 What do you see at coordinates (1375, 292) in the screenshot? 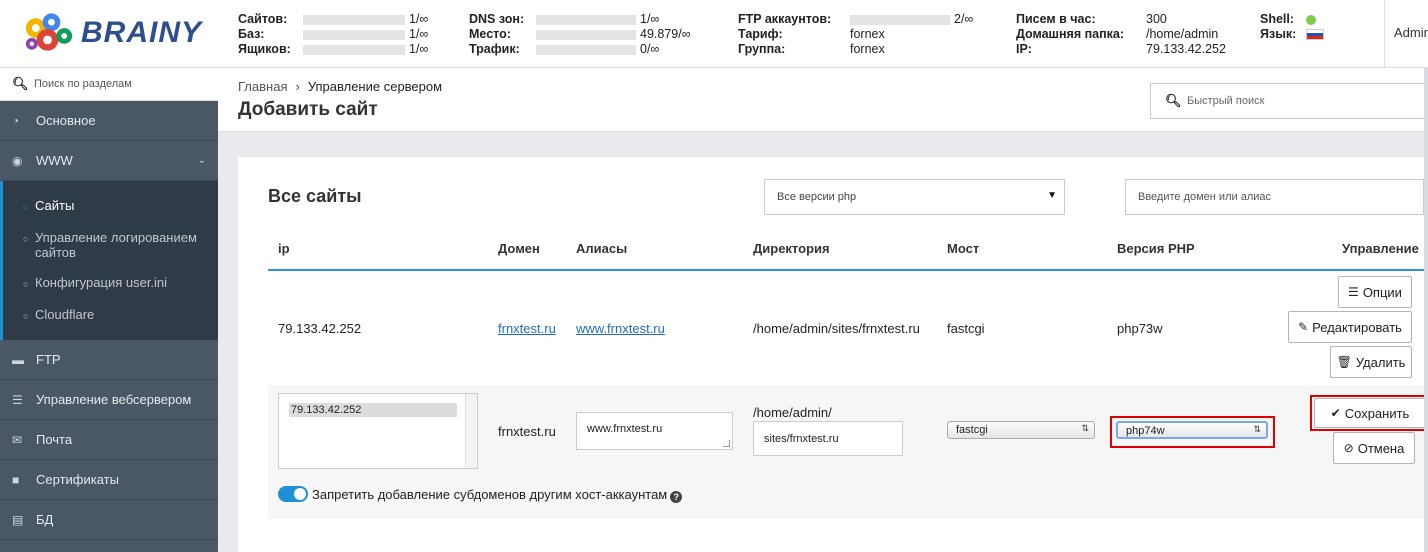
I see `options-button: ☰ Опции` at bounding box center [1375, 292].